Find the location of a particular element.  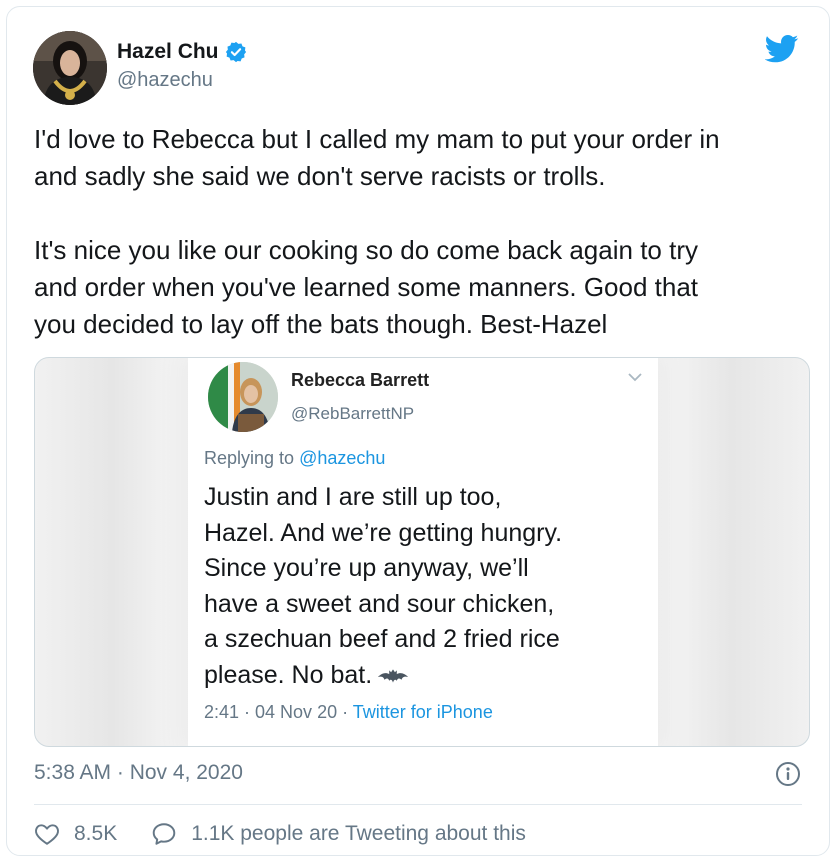

conversation-link: 1.1K people are Tweeting about this is located at coordinates (338, 834).